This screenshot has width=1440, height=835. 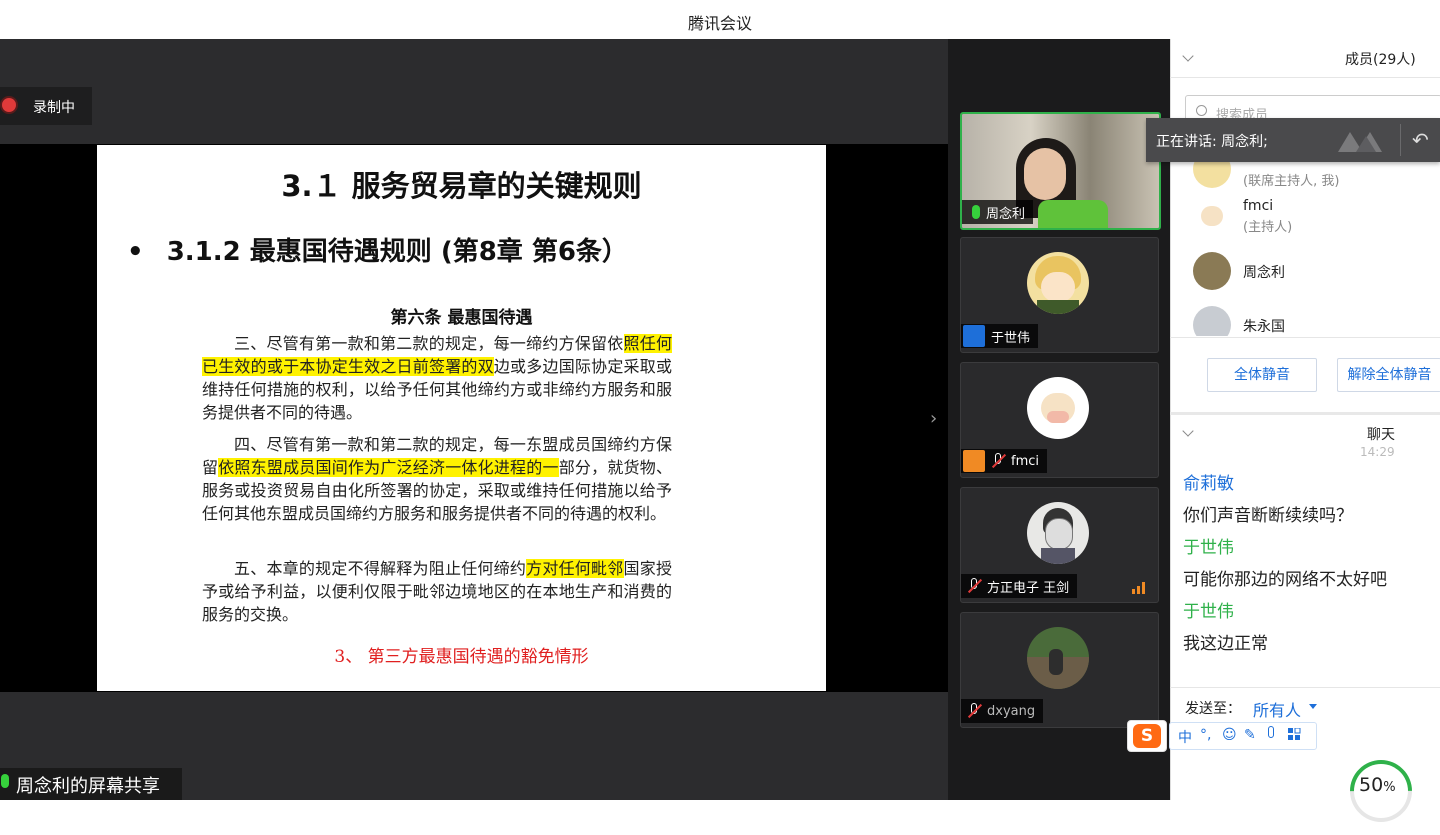 What do you see at coordinates (1277, 709) in the screenshot?
I see `send-to-select: 所有人` at bounding box center [1277, 709].